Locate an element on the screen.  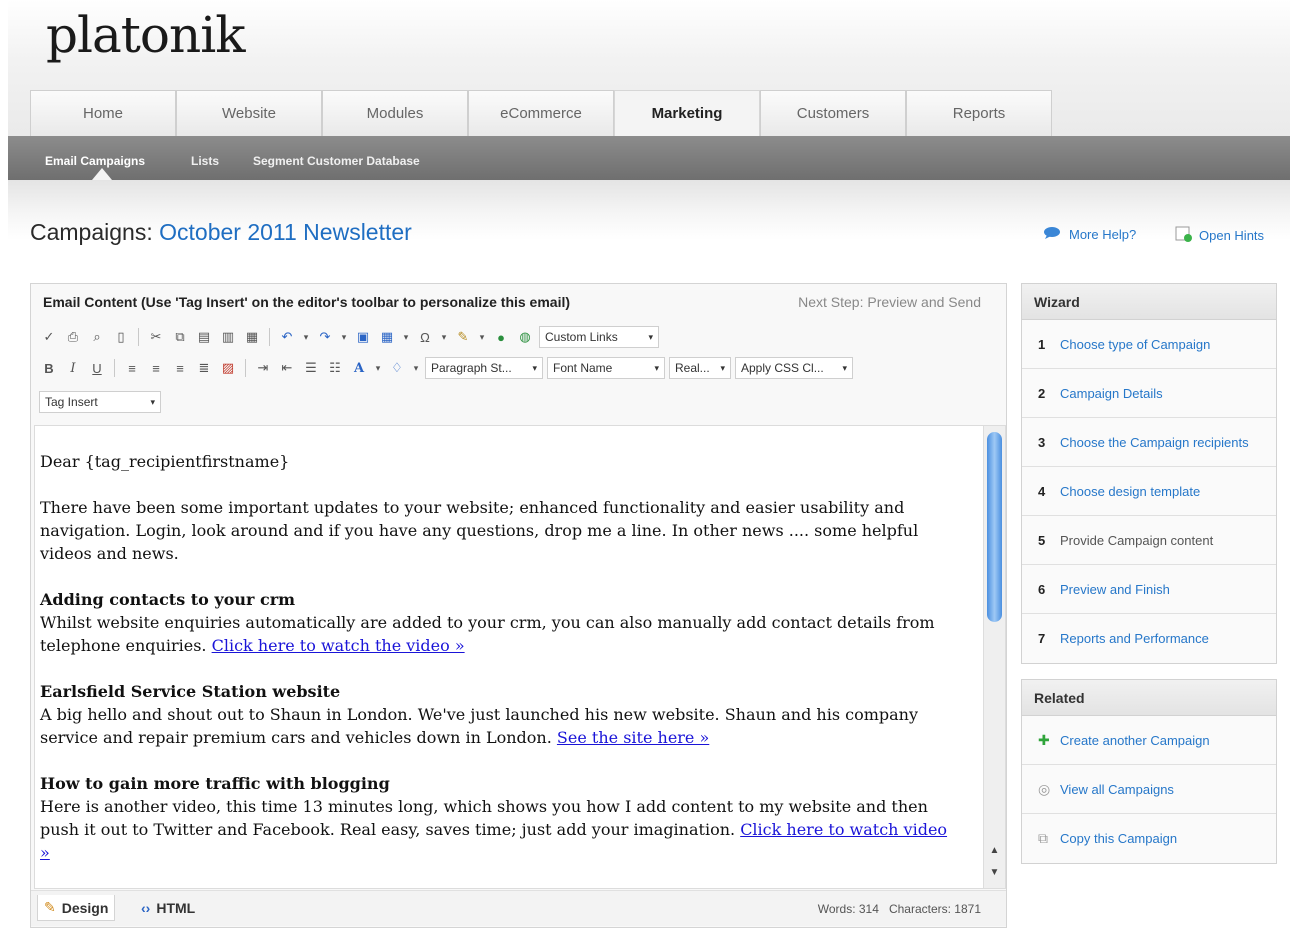
outdent-icon: ⇤ is located at coordinates (287, 368).